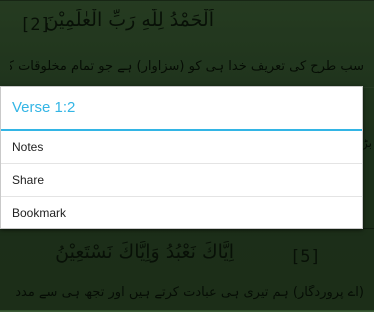 The width and height of the screenshot is (374, 312). Describe the element at coordinates (181, 180) in the screenshot. I see `menu-item-share: Share` at that location.